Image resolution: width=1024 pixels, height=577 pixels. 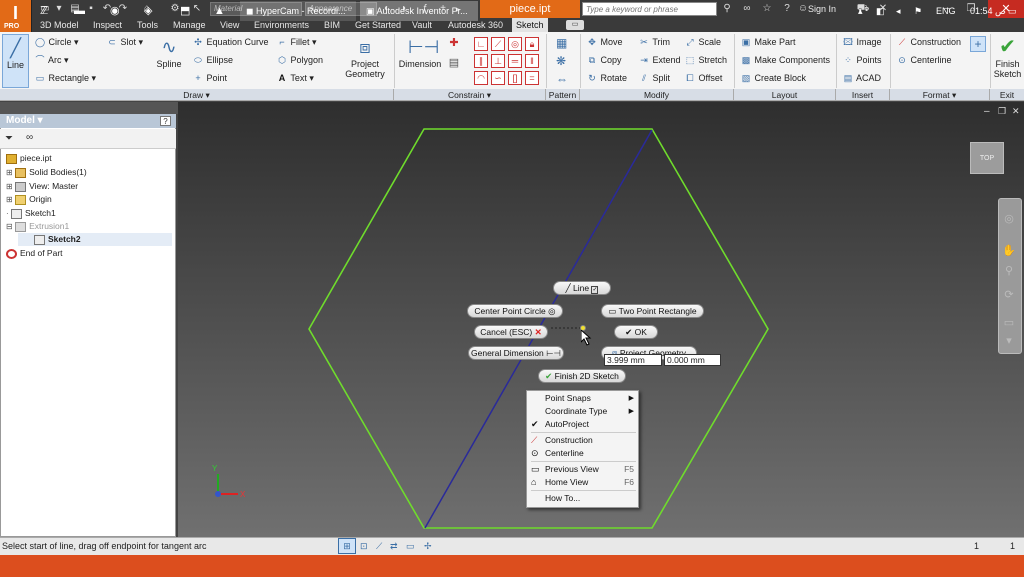 What do you see at coordinates (115, 11) in the screenshot?
I see `browser-icon: ◉` at bounding box center [115, 11].